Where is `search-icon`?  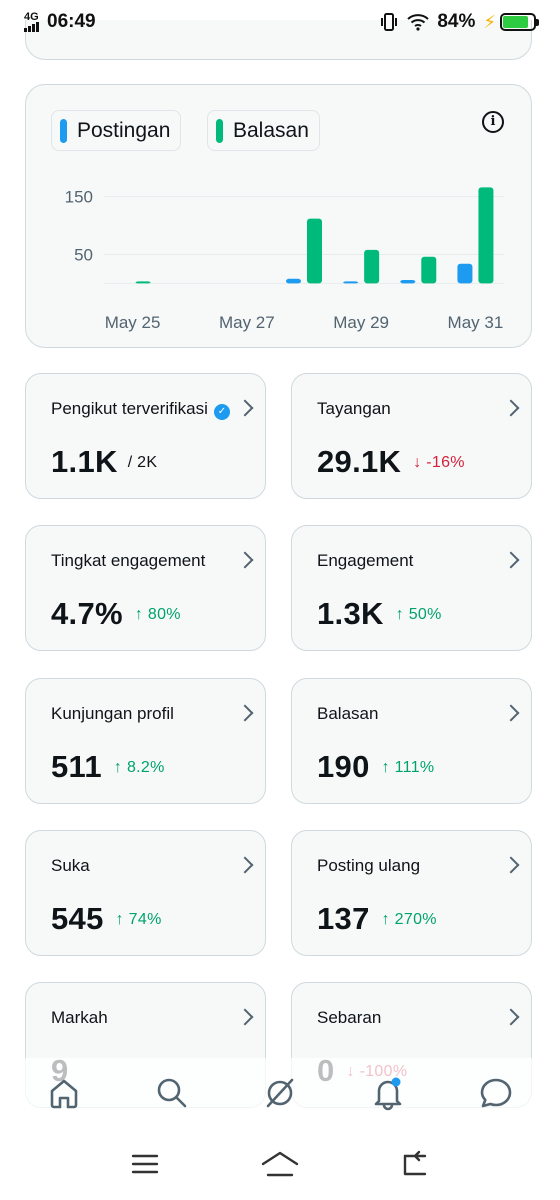 search-icon is located at coordinates (172, 1093).